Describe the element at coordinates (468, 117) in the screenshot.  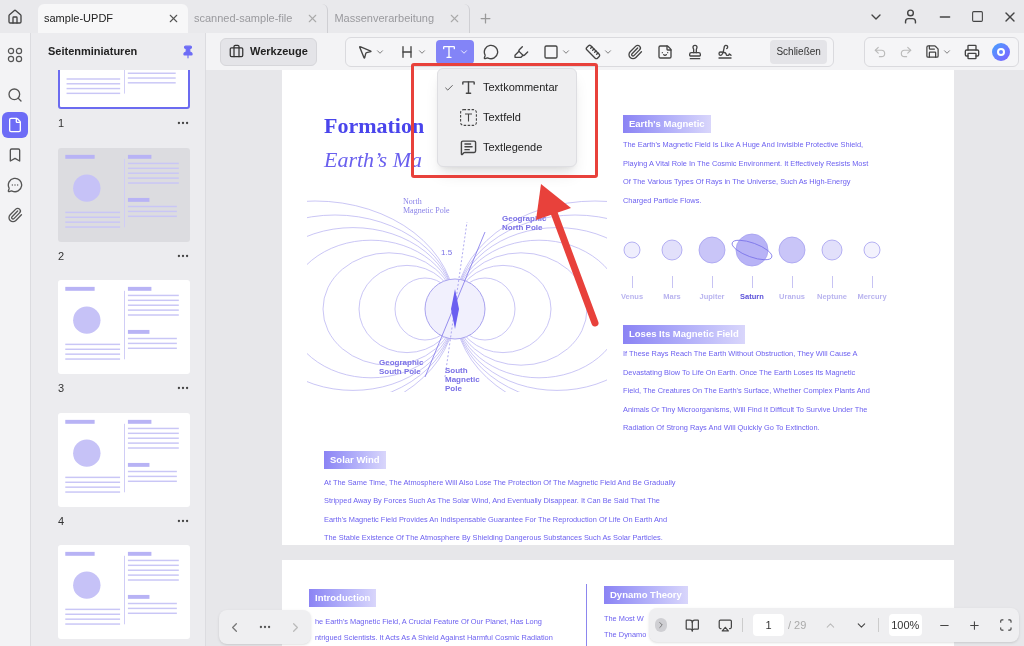
I see `text-box-icon` at that location.